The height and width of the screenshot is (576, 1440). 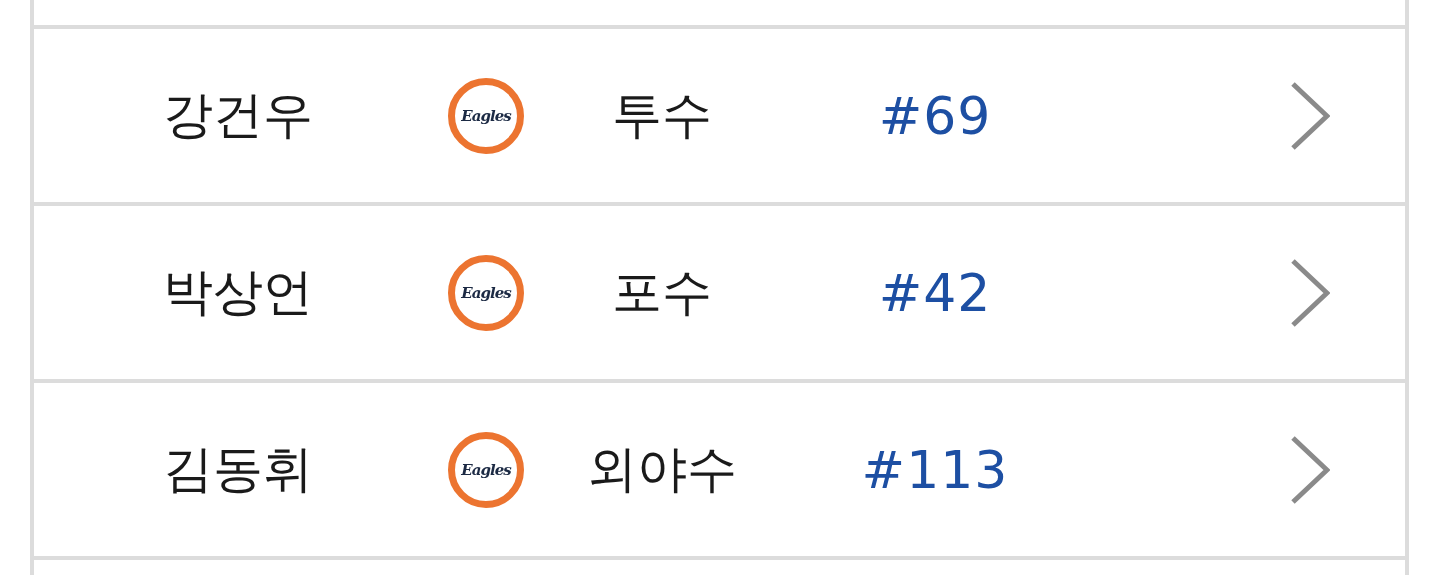 I want to click on jersey-number: #113, so click(x=935, y=469).